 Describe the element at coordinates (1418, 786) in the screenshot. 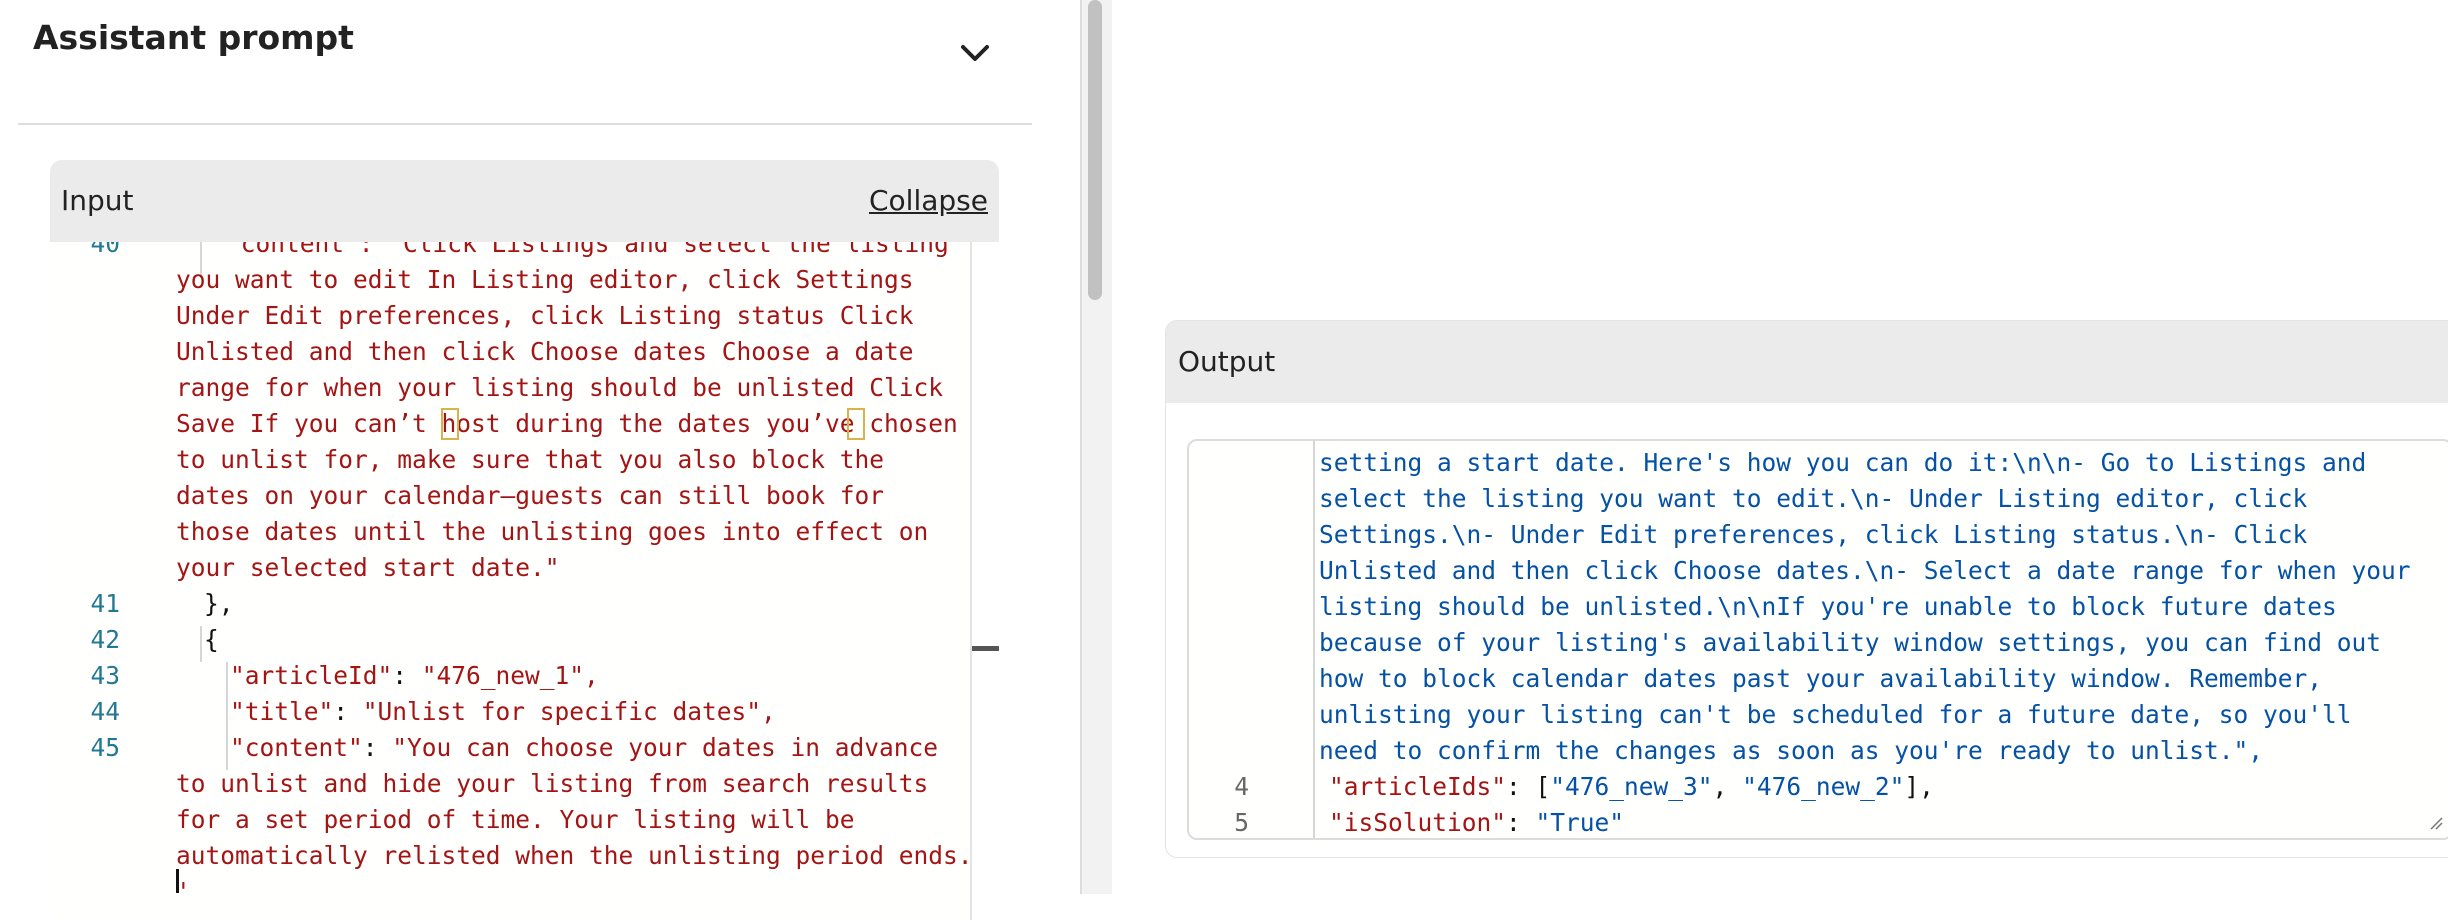

I see `json-key: "articleIds"` at that location.